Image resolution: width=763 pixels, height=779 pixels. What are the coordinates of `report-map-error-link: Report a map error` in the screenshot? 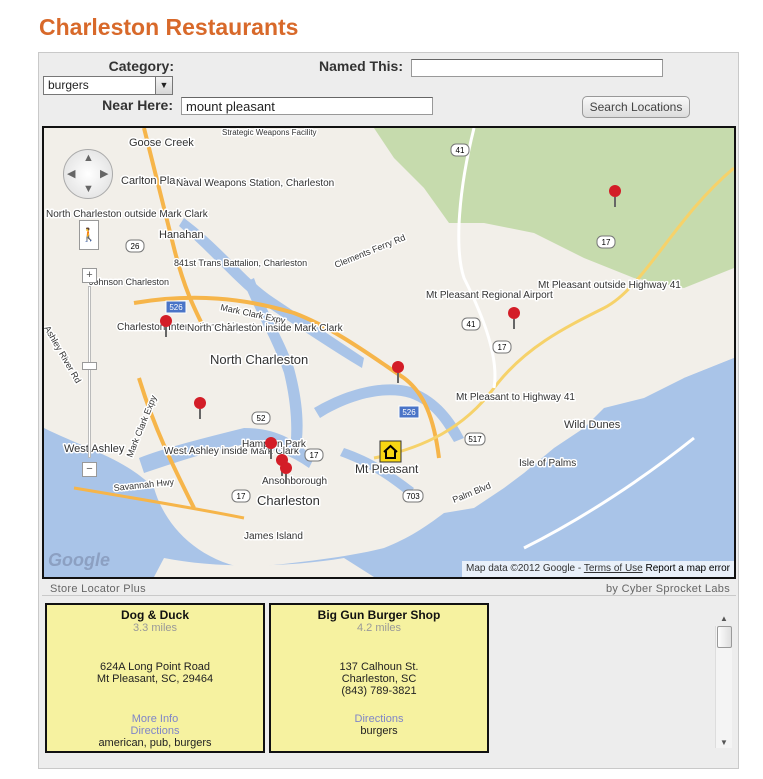 It's located at (688, 568).